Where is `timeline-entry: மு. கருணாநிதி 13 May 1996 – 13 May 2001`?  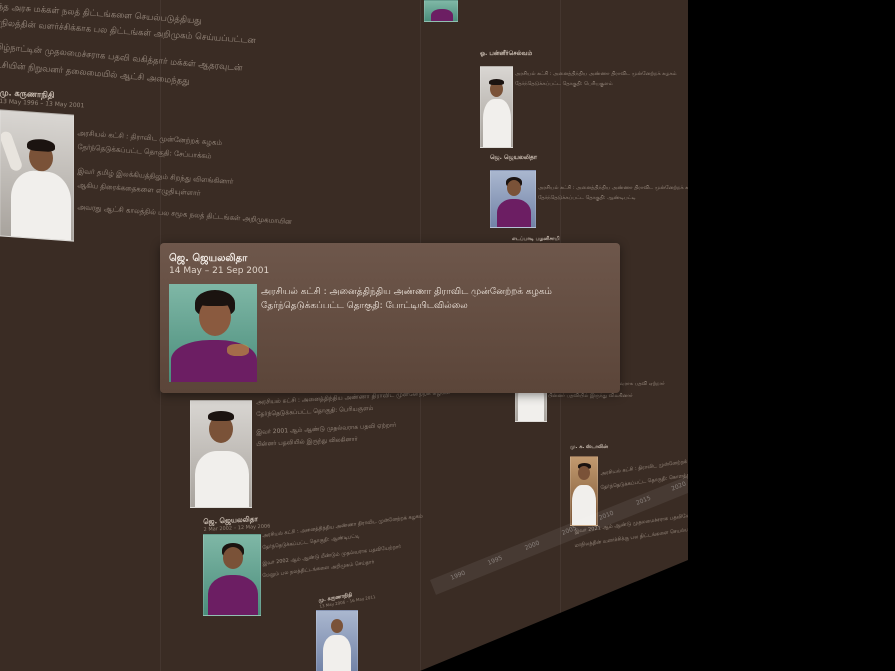
timeline-entry: மு. கருணாநிதி 13 May 1996 – 13 May 2001 is located at coordinates (42, 98).